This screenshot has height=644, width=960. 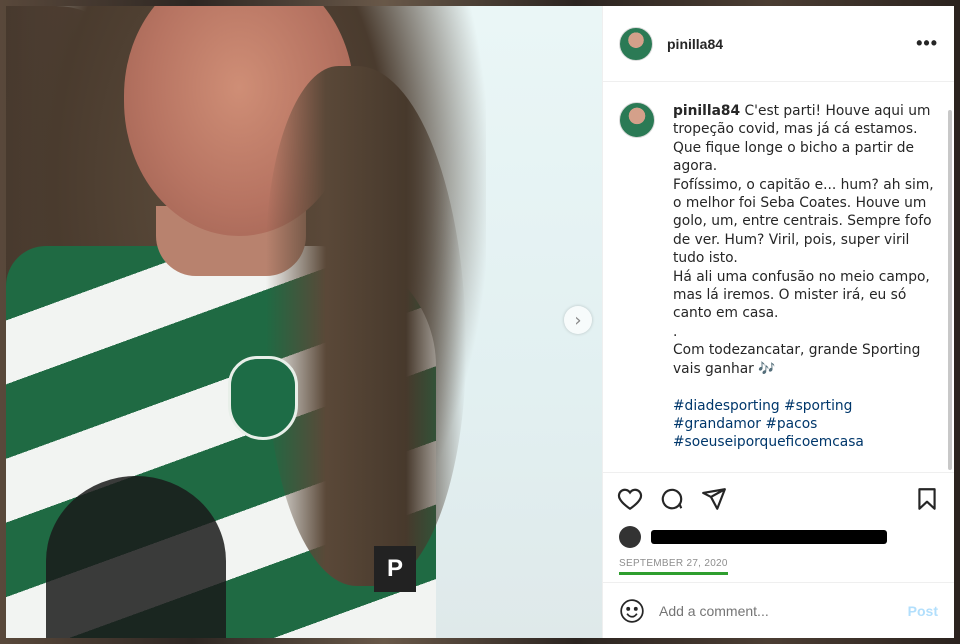 What do you see at coordinates (632, 611) in the screenshot?
I see `emoji-icon` at bounding box center [632, 611].